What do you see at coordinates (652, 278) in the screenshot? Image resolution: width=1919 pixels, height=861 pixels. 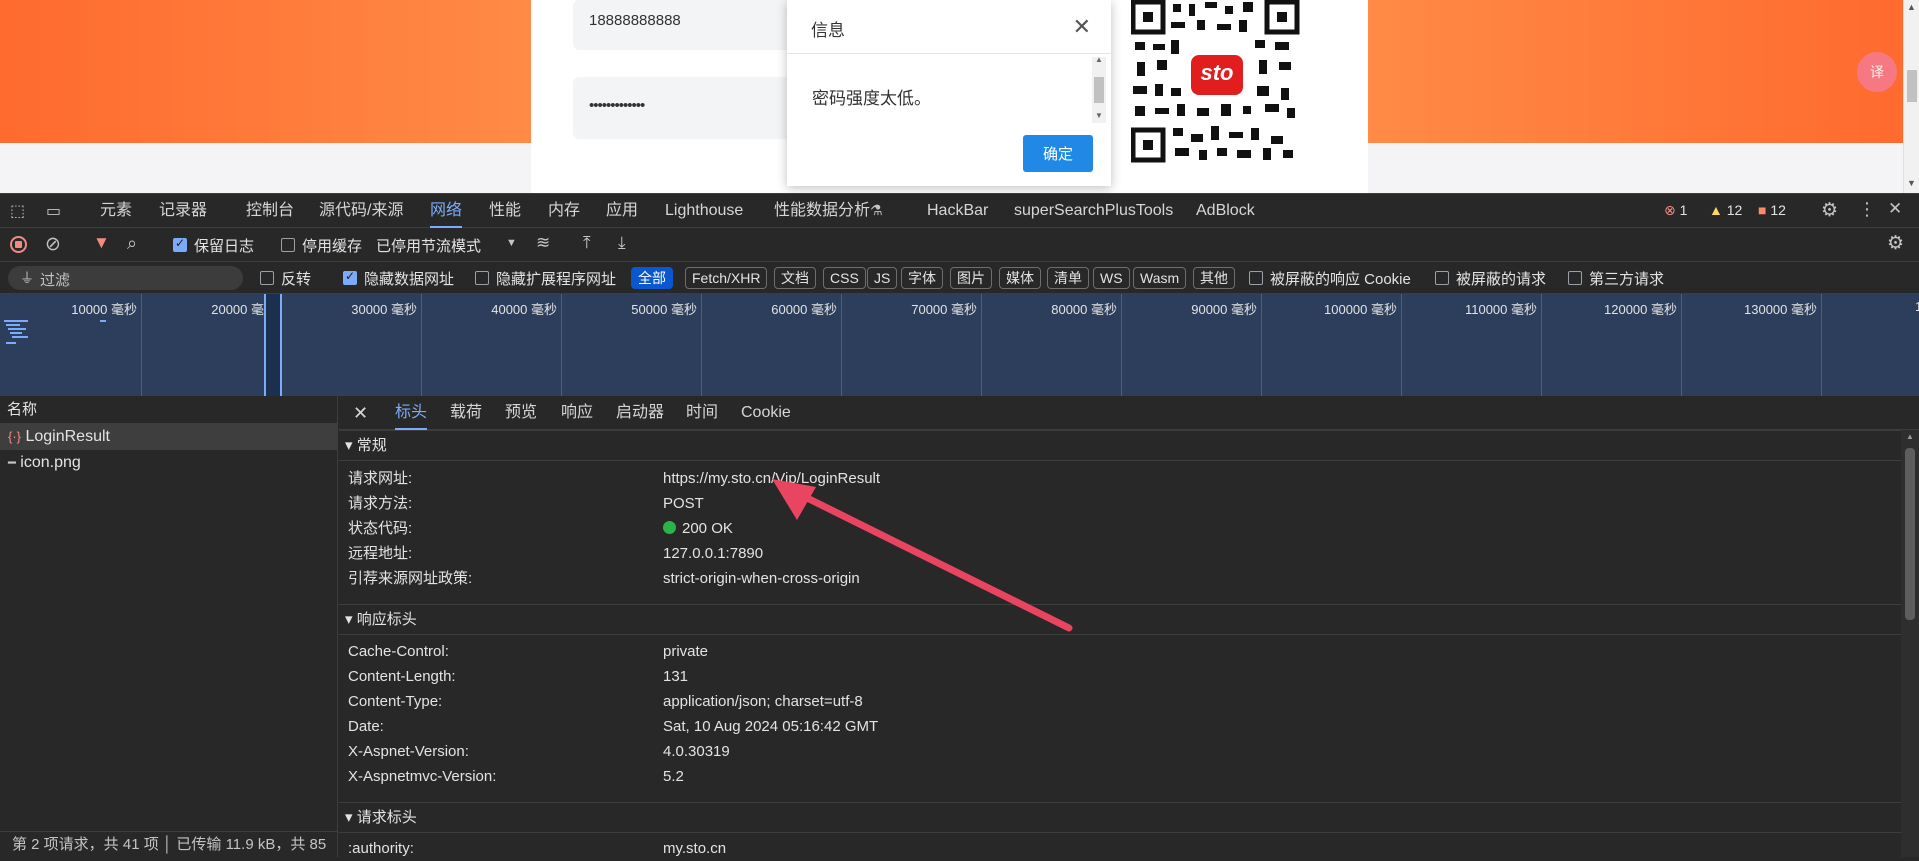 I see `type-filter-all: 全部` at bounding box center [652, 278].